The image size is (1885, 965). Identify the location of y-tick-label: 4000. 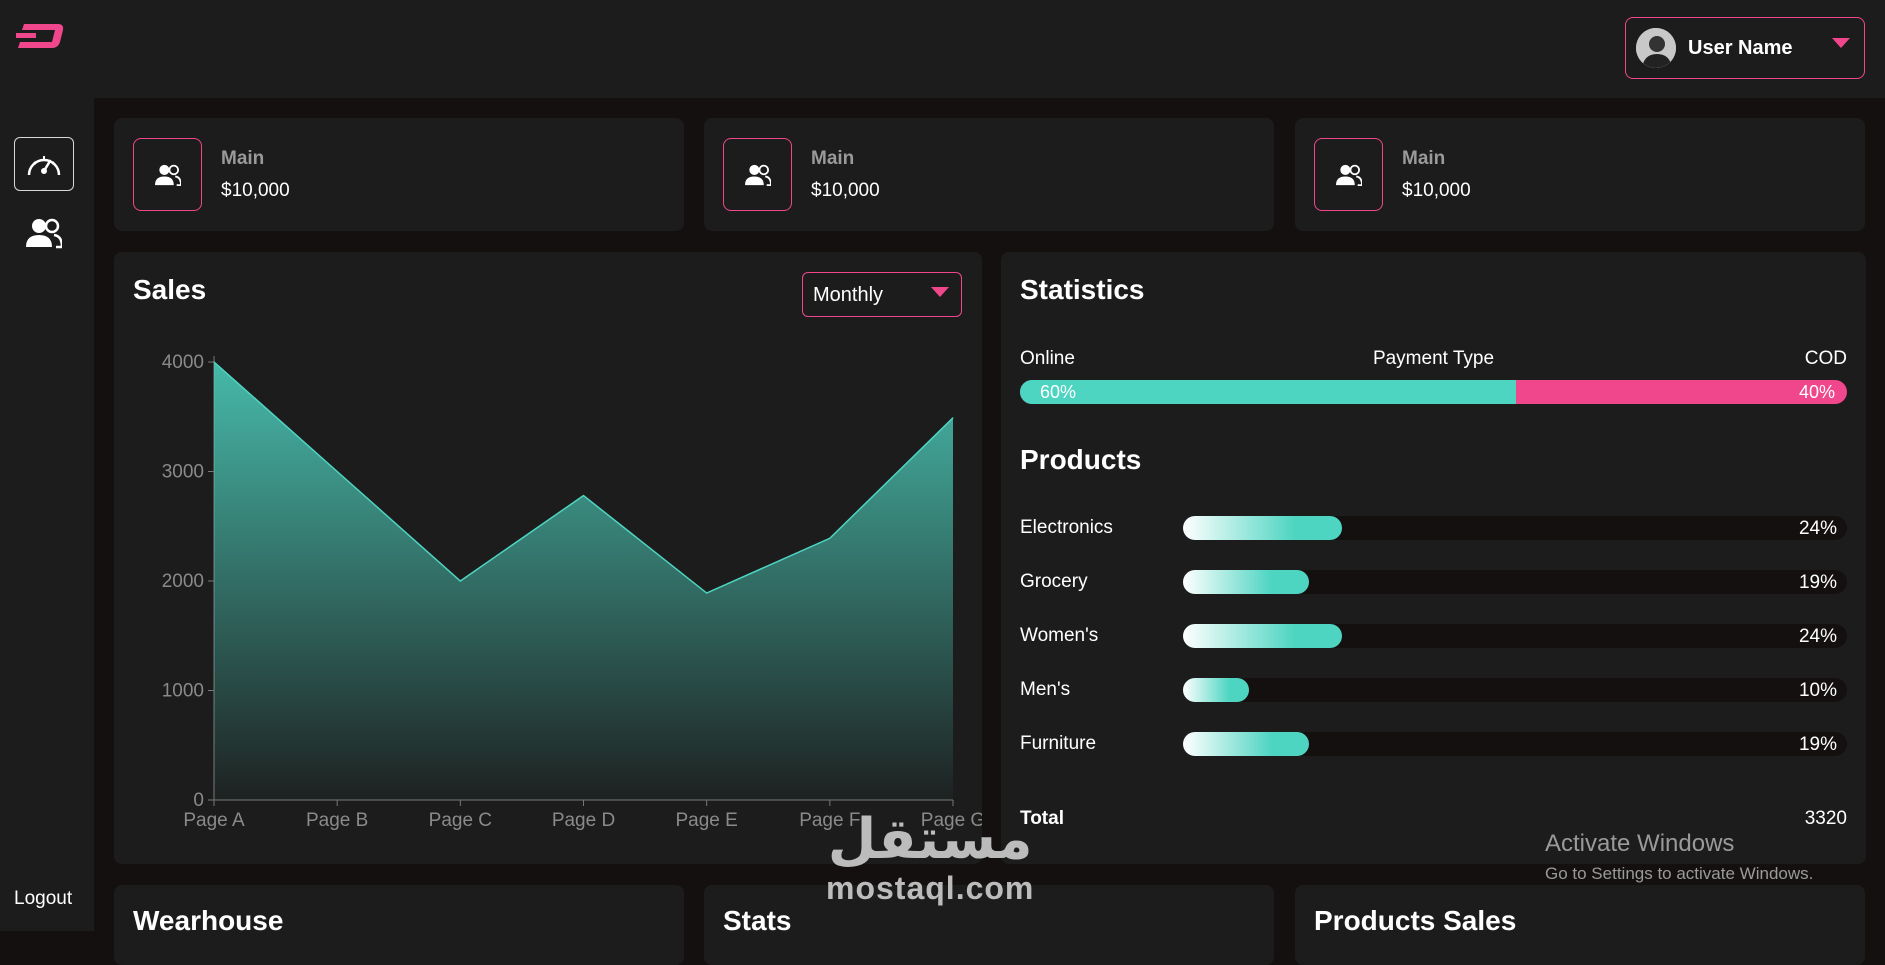
(183, 362).